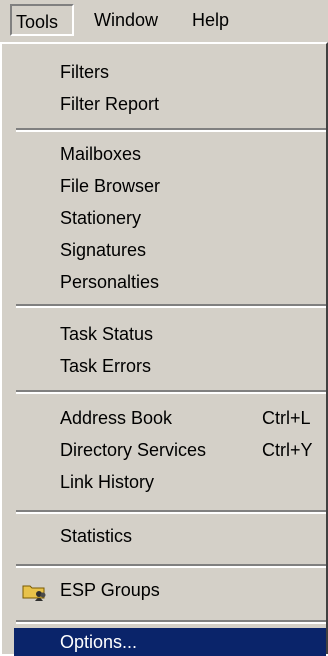 Image resolution: width=328 pixels, height=656 pixels. What do you see at coordinates (84, 72) in the screenshot?
I see `menu-item-filters-label: Filters` at bounding box center [84, 72].